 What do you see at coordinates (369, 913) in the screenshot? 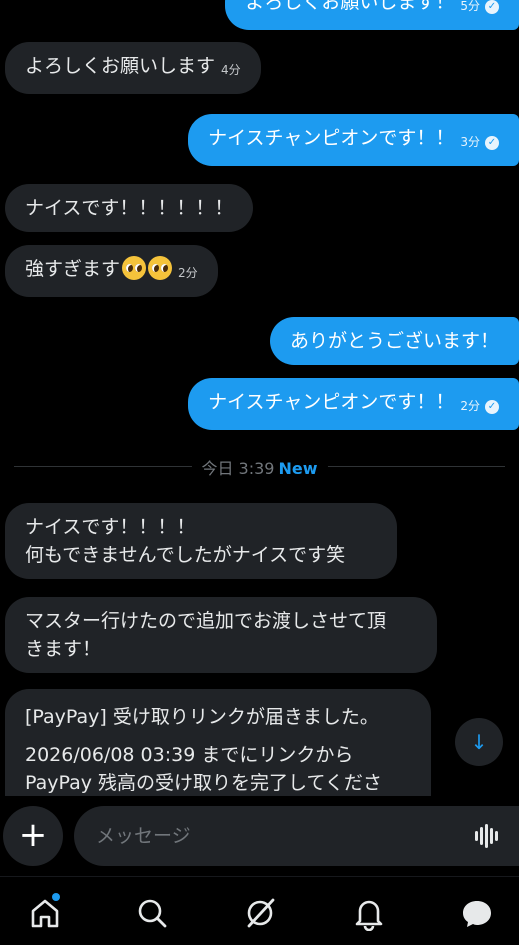
I see `notifications-bell-icon` at bounding box center [369, 913].